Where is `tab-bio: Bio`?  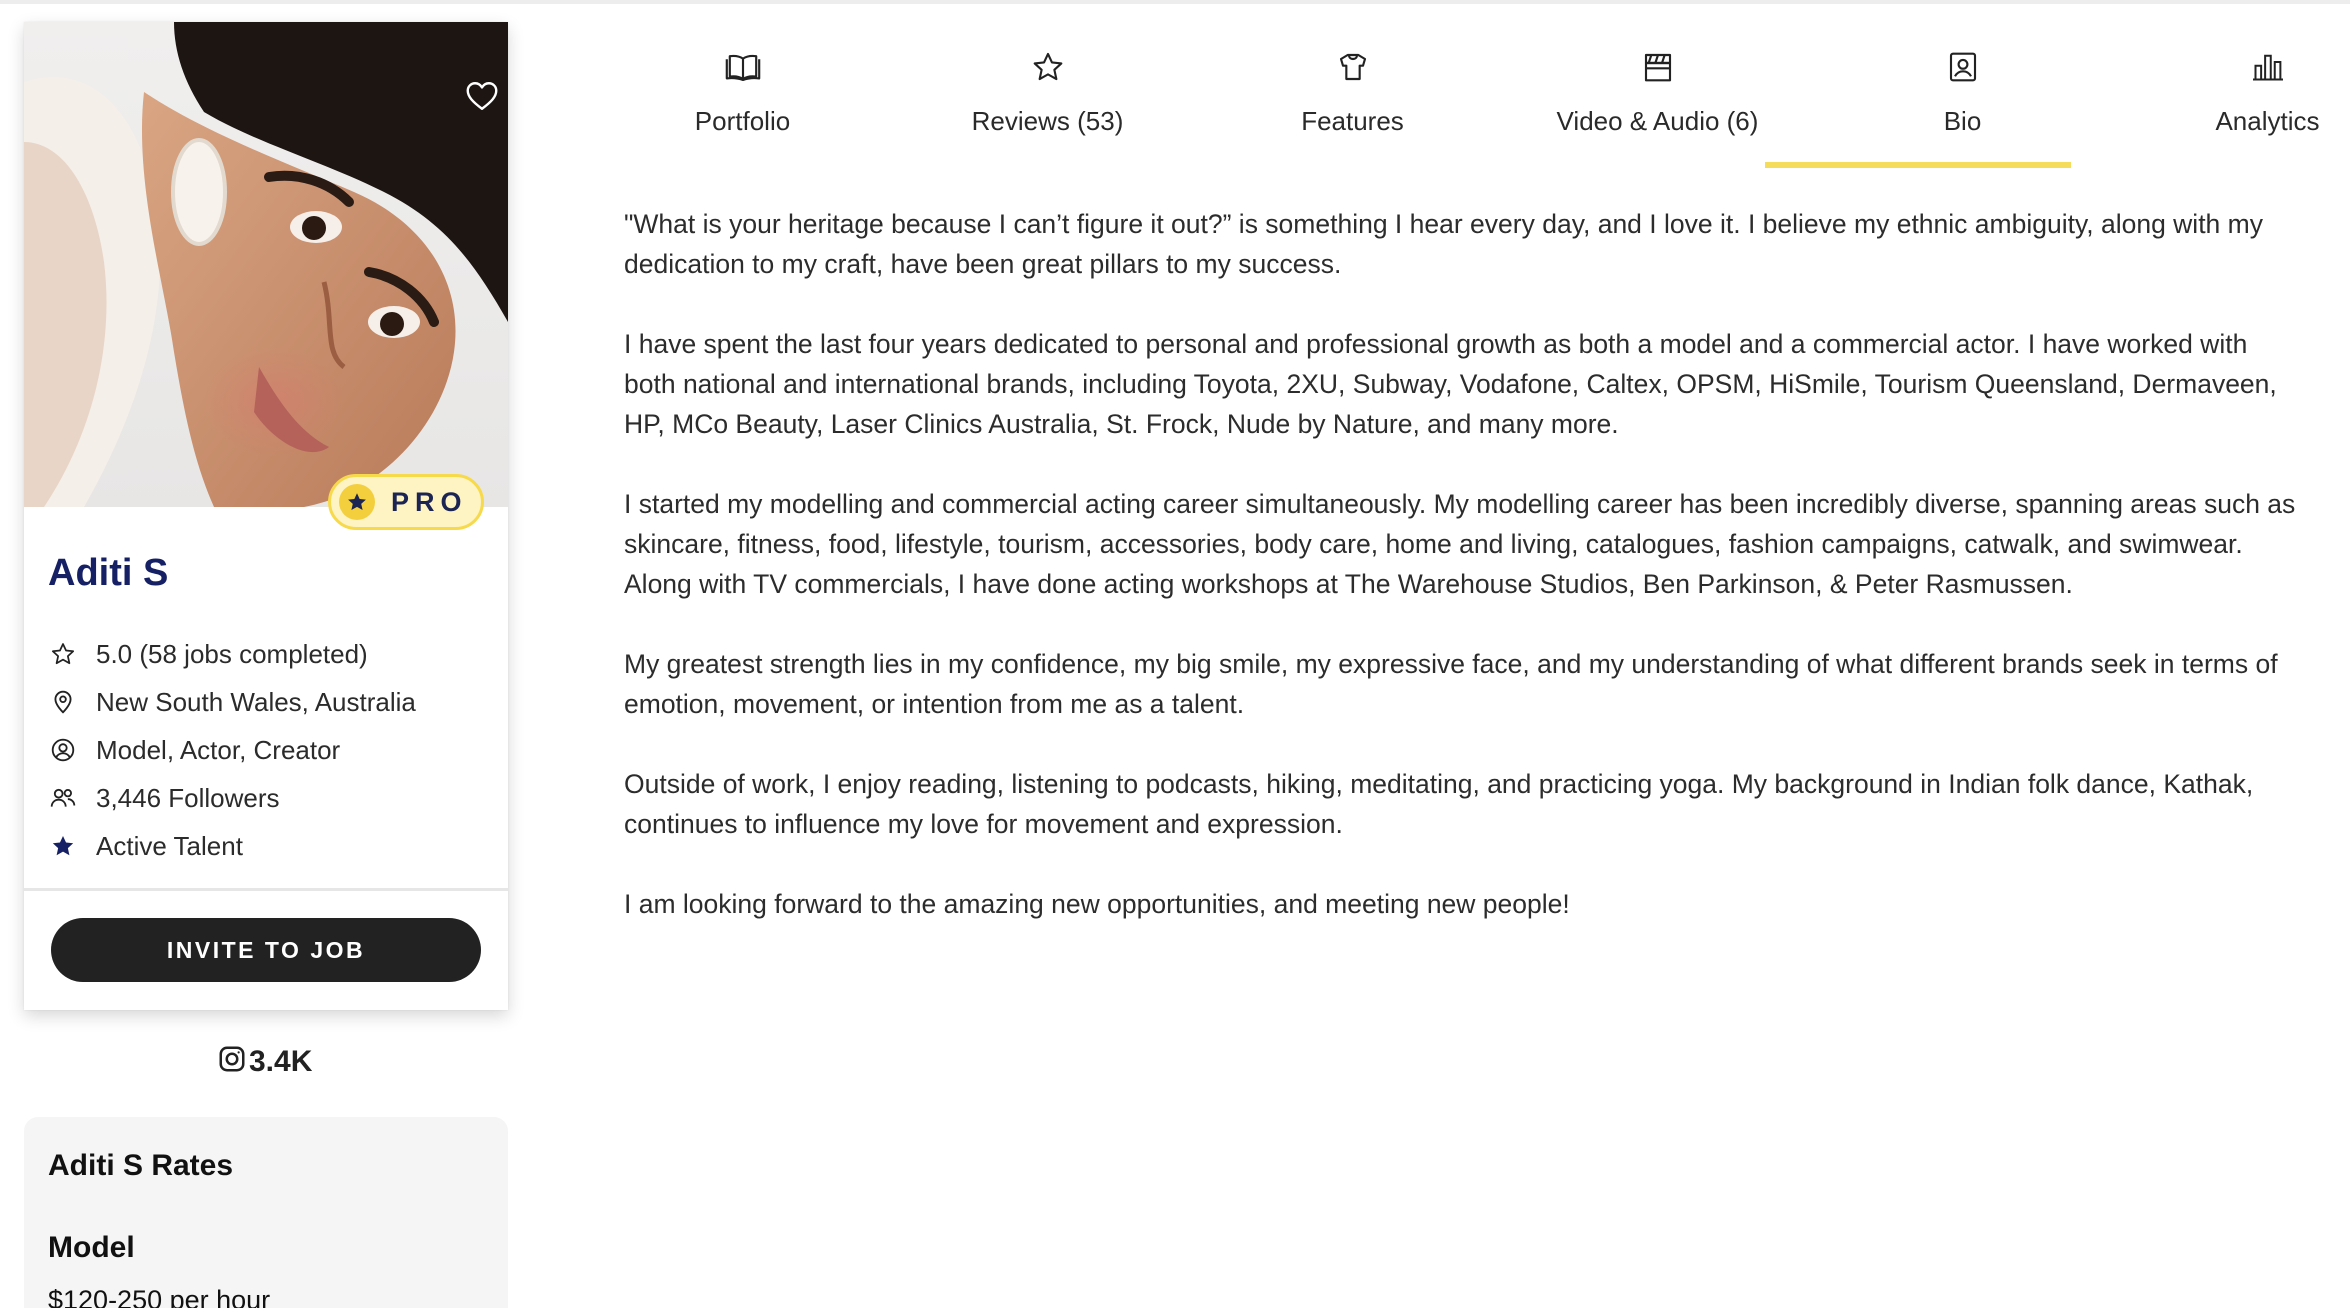 tab-bio: Bio is located at coordinates (1962, 84).